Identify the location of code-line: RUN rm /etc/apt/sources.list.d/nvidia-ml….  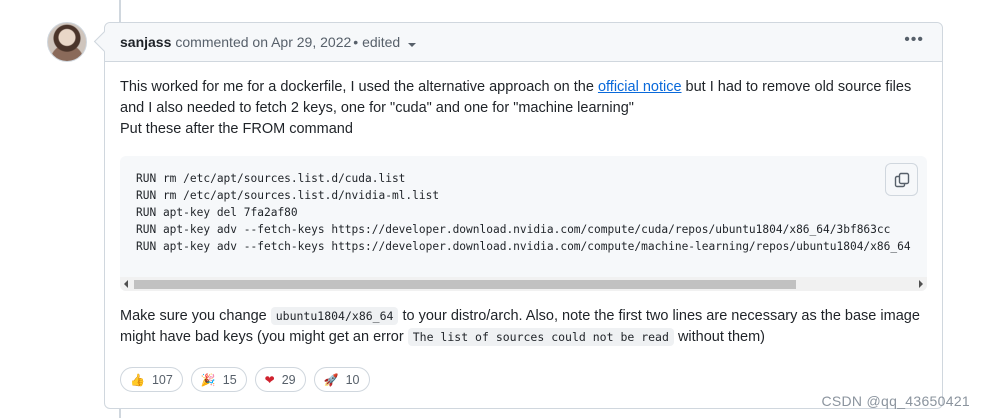
(288, 195).